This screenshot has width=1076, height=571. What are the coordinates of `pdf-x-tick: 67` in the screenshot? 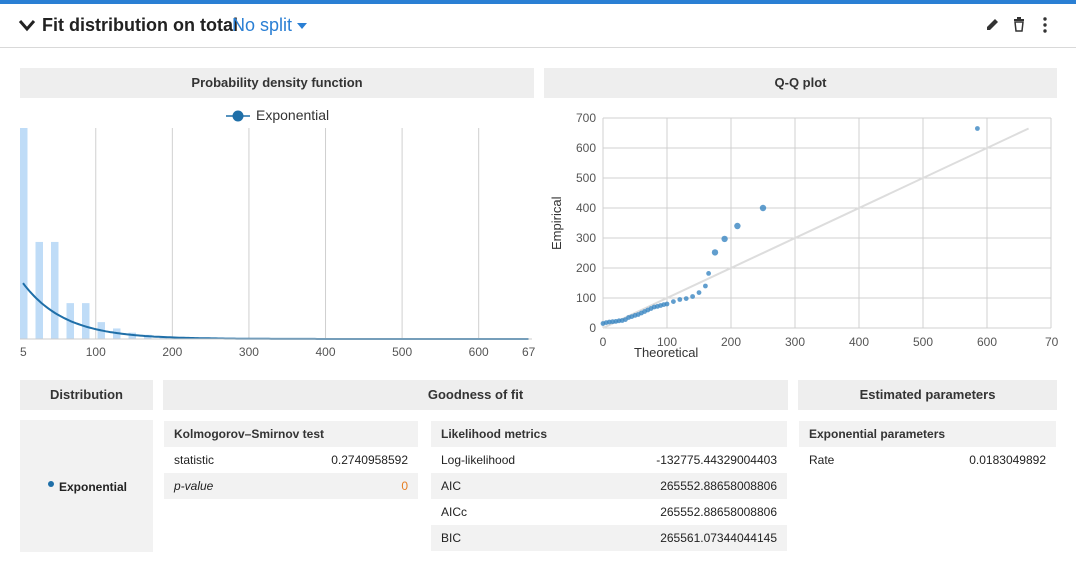 It's located at (529, 352).